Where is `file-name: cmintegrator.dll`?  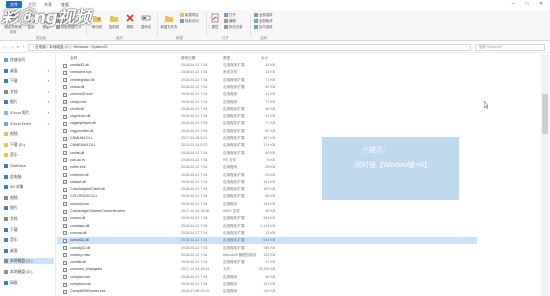 file-name: cmintegrator.dll is located at coordinates (82, 79).